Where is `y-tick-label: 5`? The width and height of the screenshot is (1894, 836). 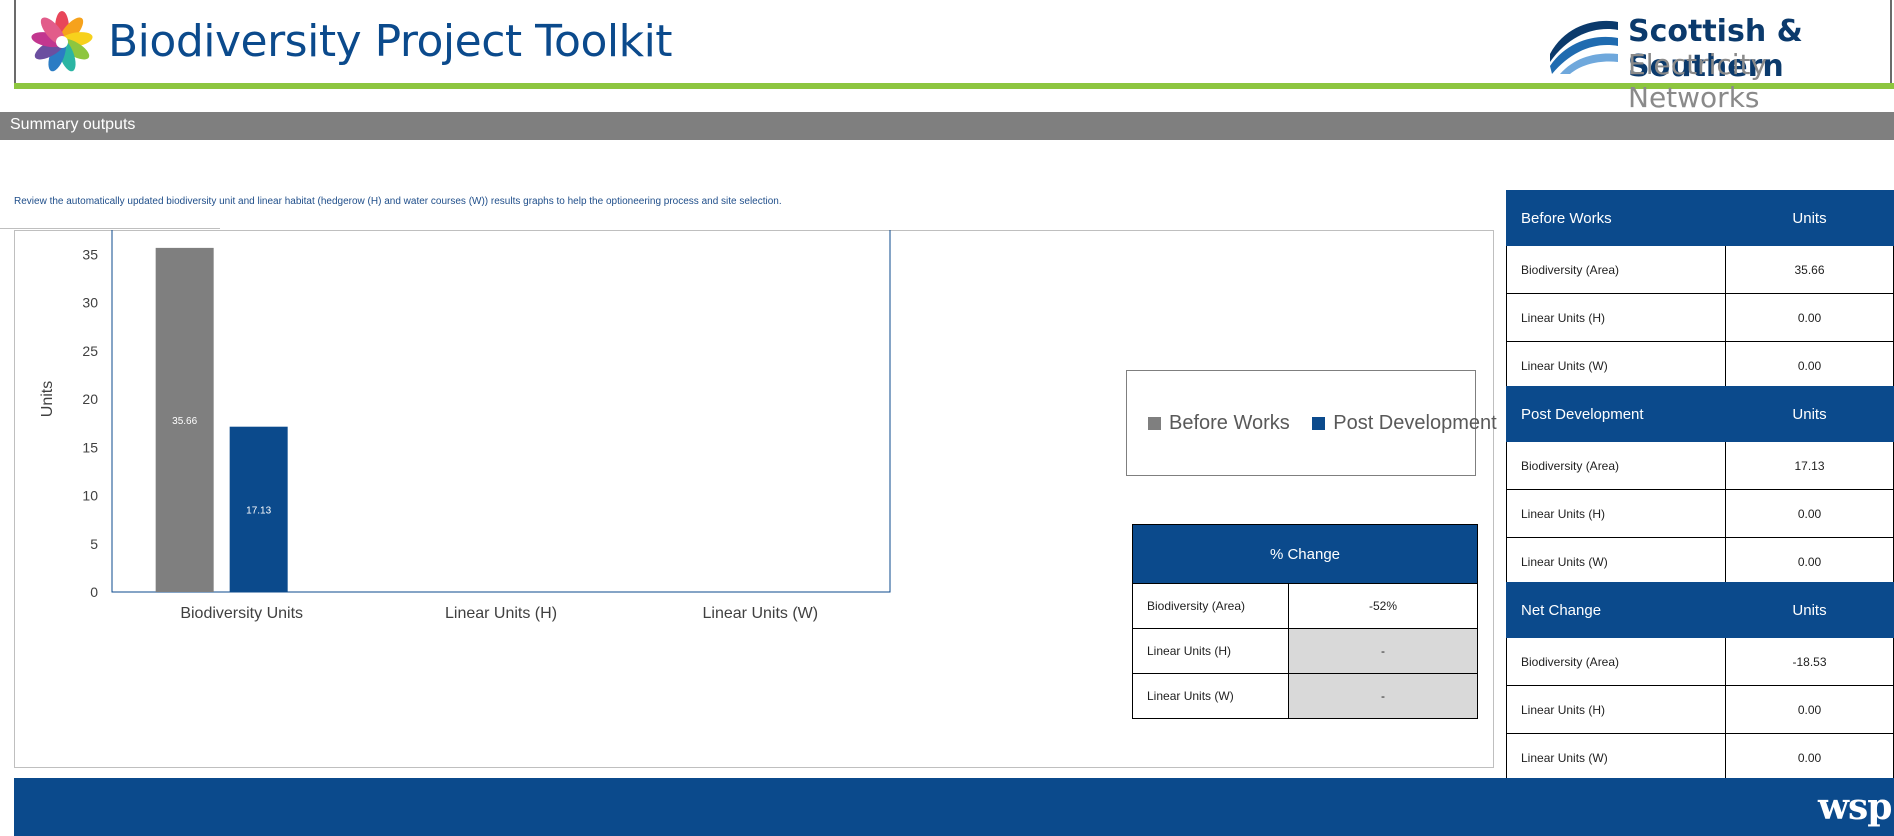 y-tick-label: 5 is located at coordinates (94, 544).